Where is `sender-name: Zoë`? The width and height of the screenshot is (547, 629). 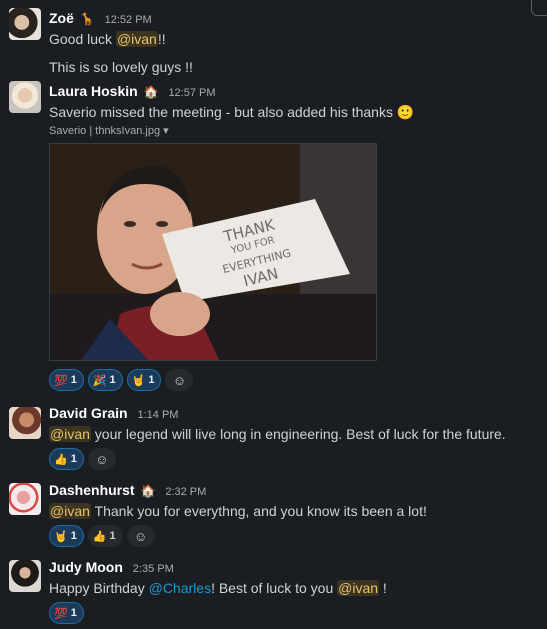 sender-name: Zoë is located at coordinates (61, 18).